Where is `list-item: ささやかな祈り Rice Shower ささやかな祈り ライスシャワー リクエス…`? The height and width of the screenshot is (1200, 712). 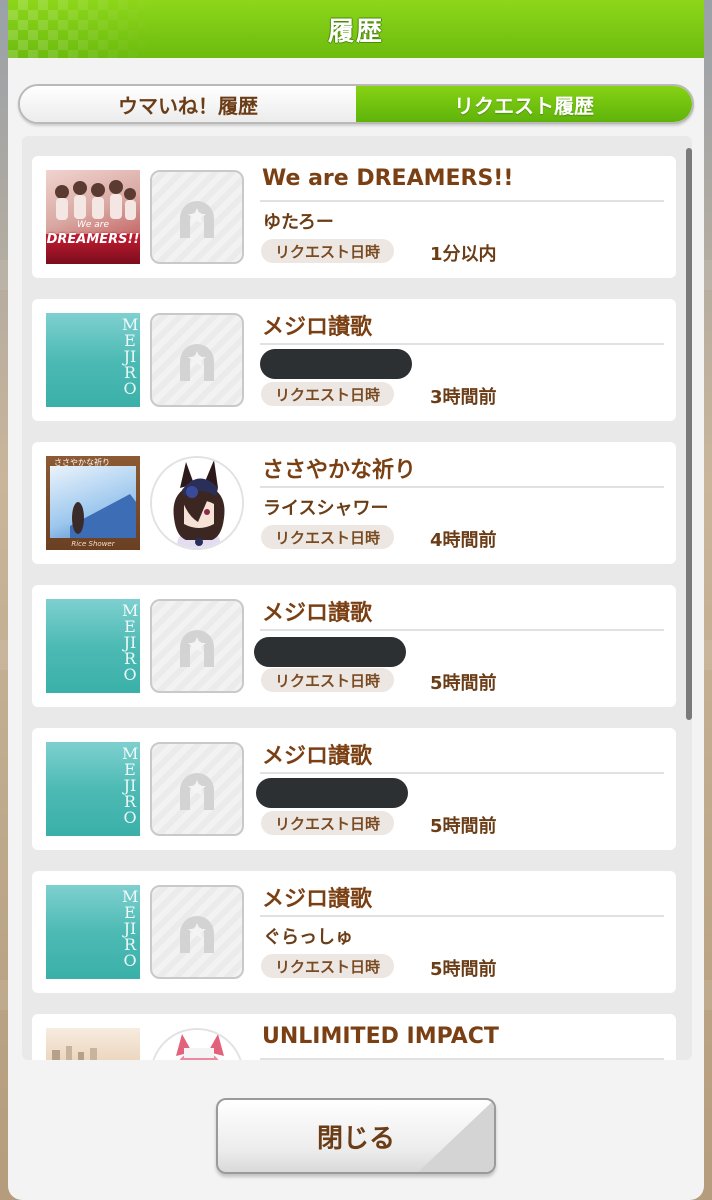
list-item: ささやかな祈り Rice Shower ささやかな祈り ライスシャワー リクエス… is located at coordinates (354, 503).